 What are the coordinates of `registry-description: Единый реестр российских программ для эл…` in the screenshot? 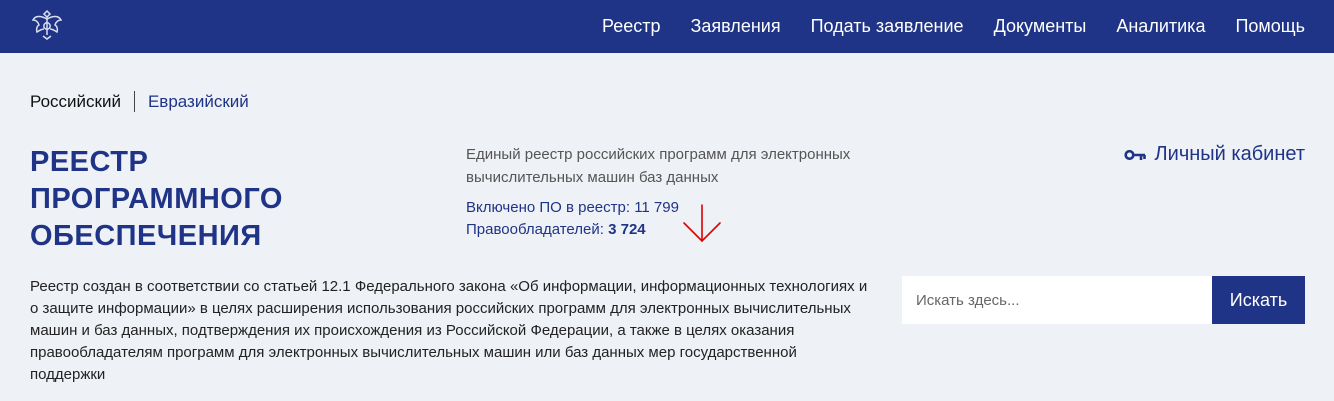 It's located at (658, 166).